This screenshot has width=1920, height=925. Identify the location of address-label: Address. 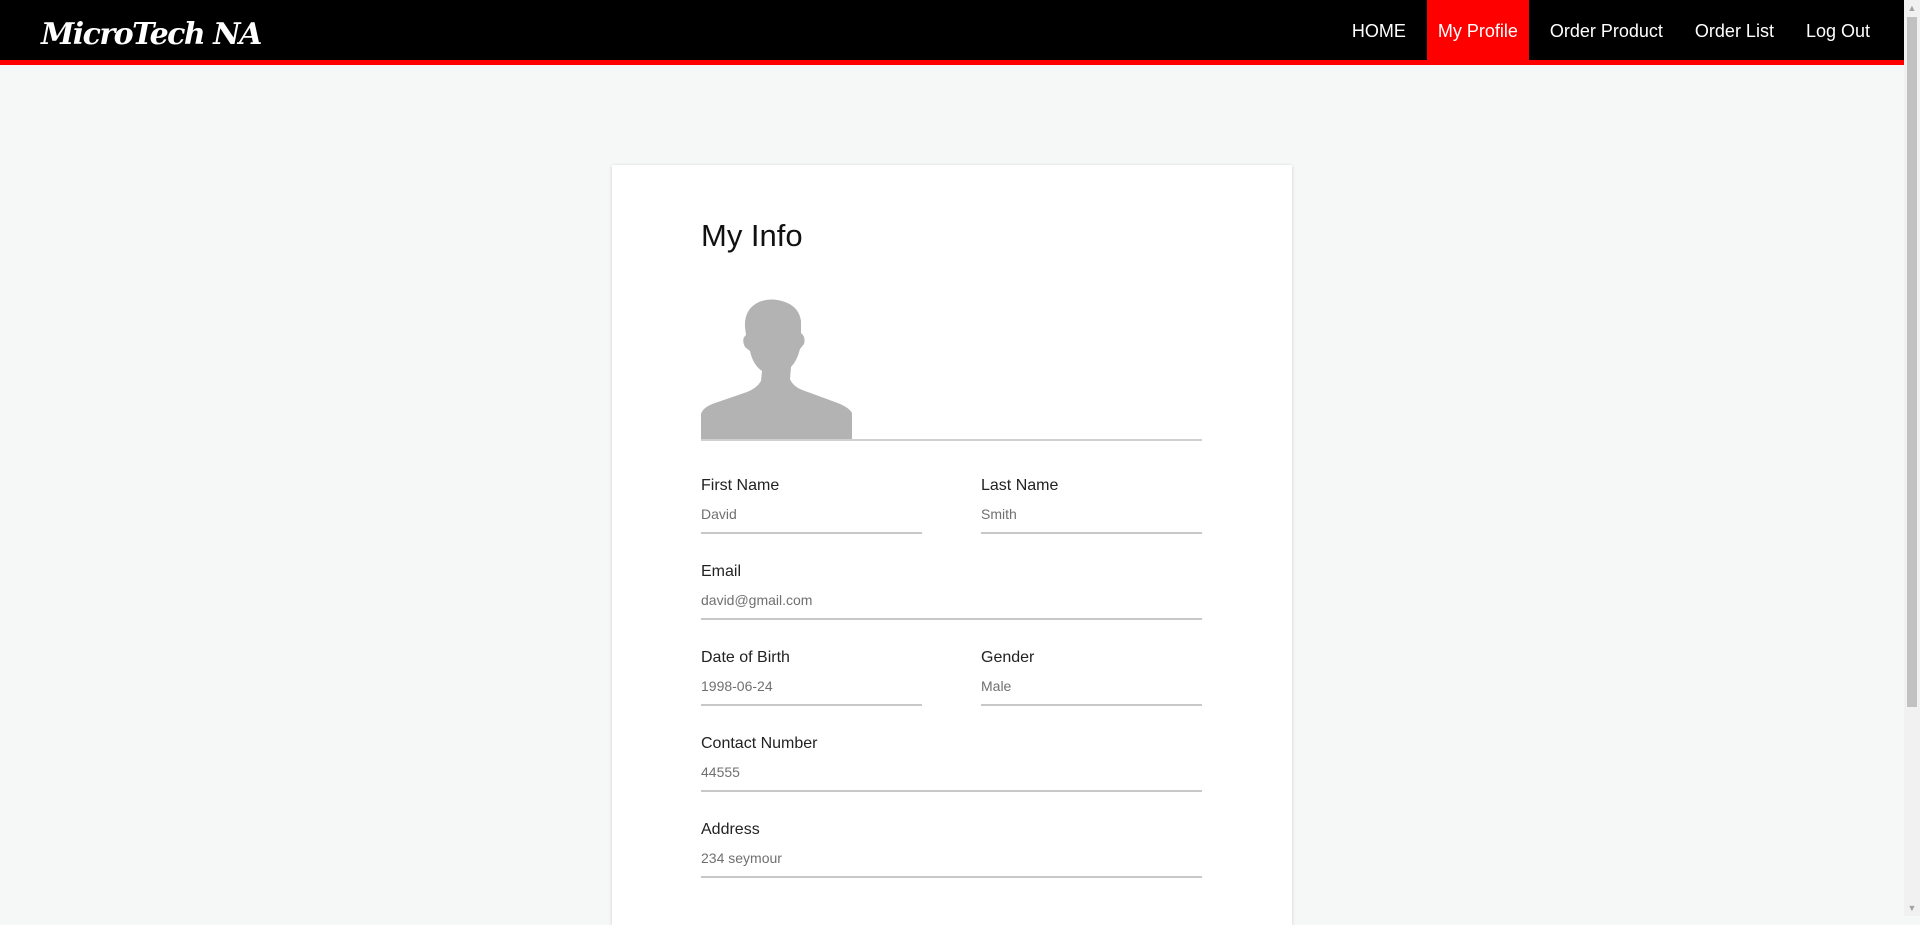
(730, 829).